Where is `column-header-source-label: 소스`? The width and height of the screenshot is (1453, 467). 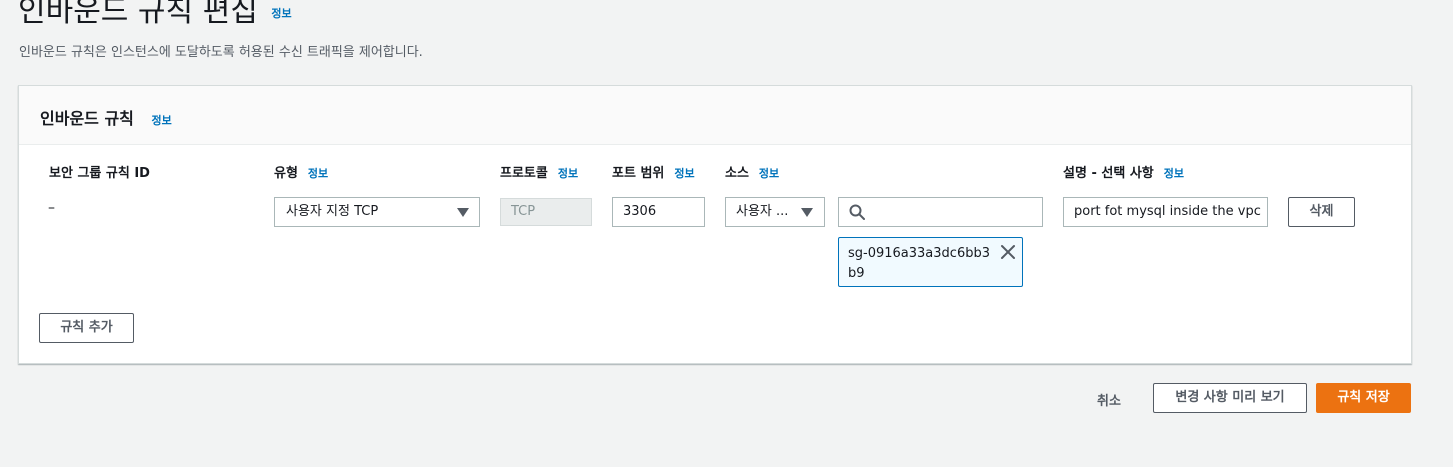
column-header-source-label: 소스 is located at coordinates (737, 173).